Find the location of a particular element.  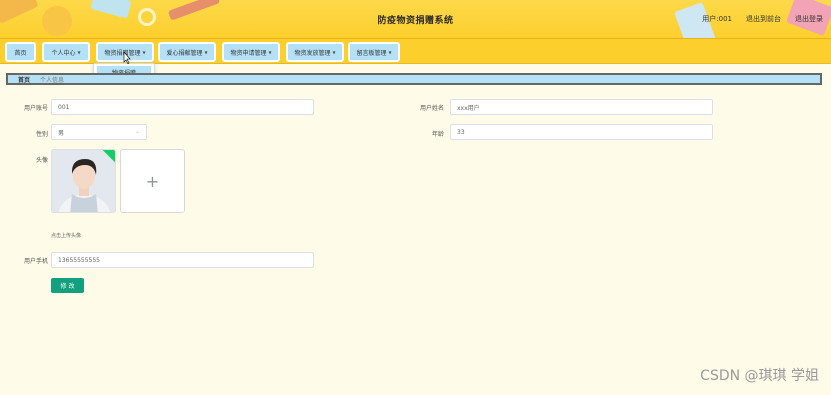

avatar-portrait-icon is located at coordinates (83, 181).